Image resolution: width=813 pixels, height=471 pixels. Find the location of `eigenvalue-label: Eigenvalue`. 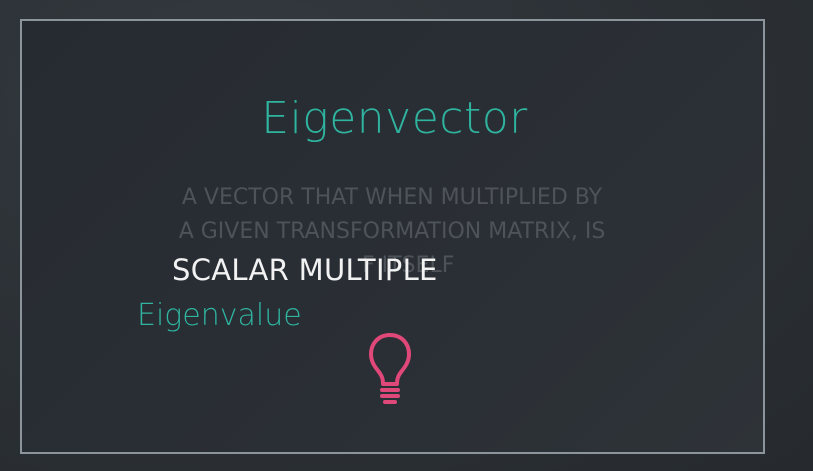

eigenvalue-label: Eigenvalue is located at coordinates (219, 315).